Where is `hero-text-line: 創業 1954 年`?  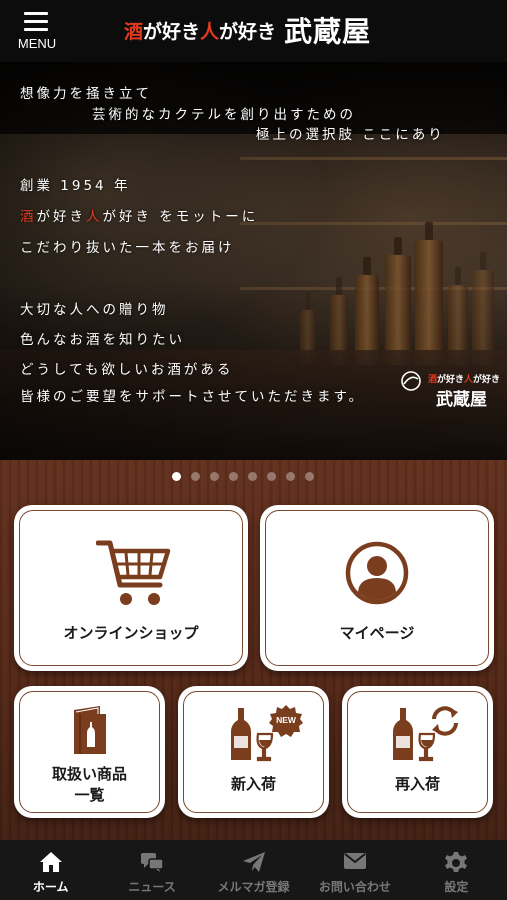 hero-text-line: 創業 1954 年 is located at coordinates (75, 186).